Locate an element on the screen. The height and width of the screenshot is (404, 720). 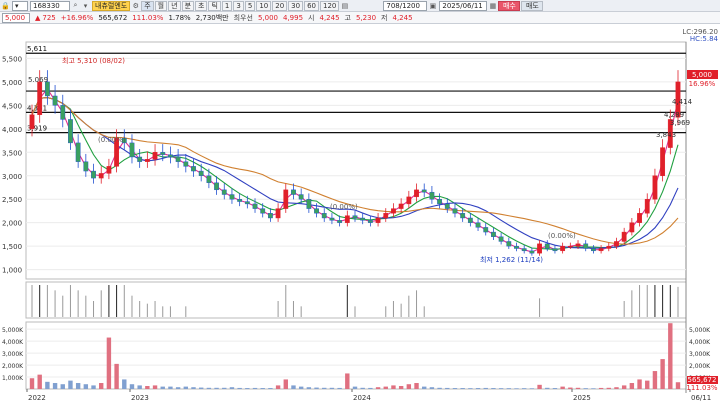
minute-120-button: 120 is located at coordinates (330, 5).